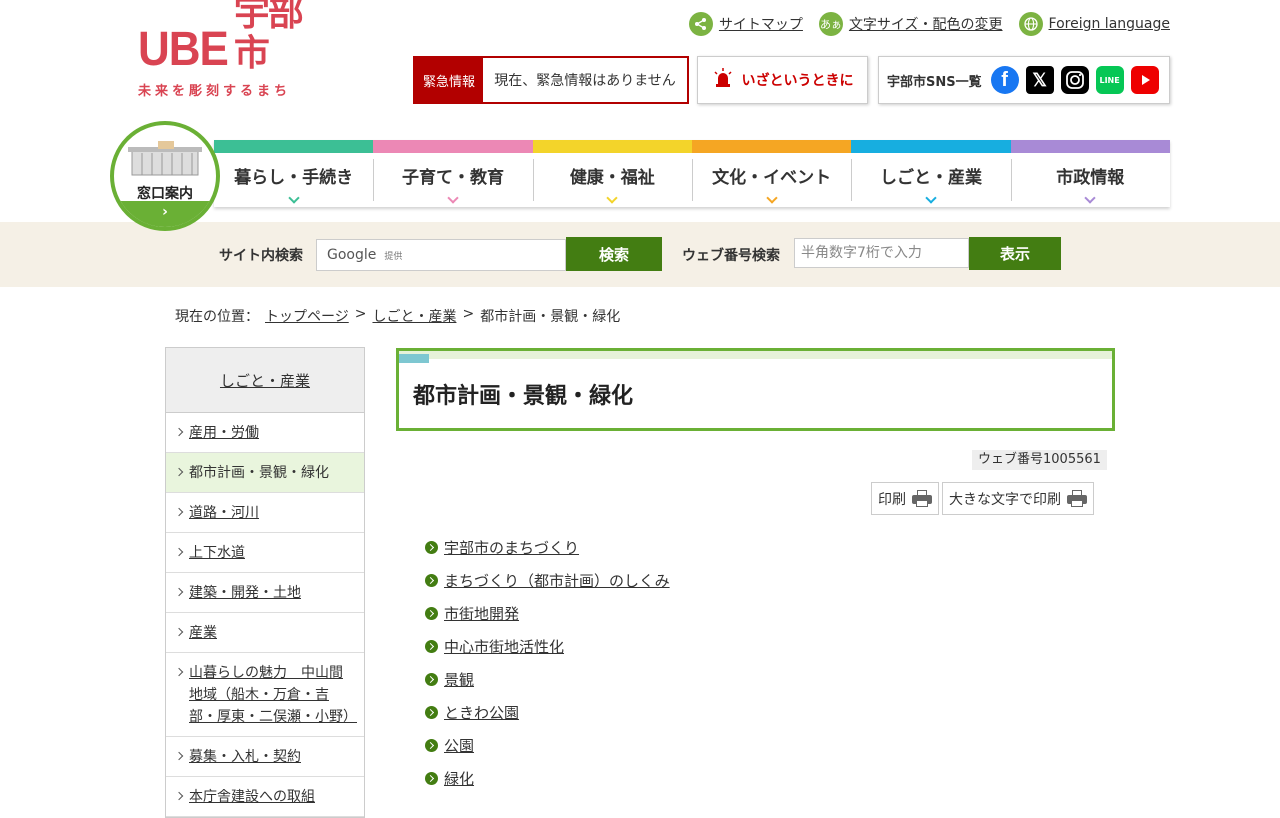  I want to click on logo-kanji: 宇部市, so click(268, 37).